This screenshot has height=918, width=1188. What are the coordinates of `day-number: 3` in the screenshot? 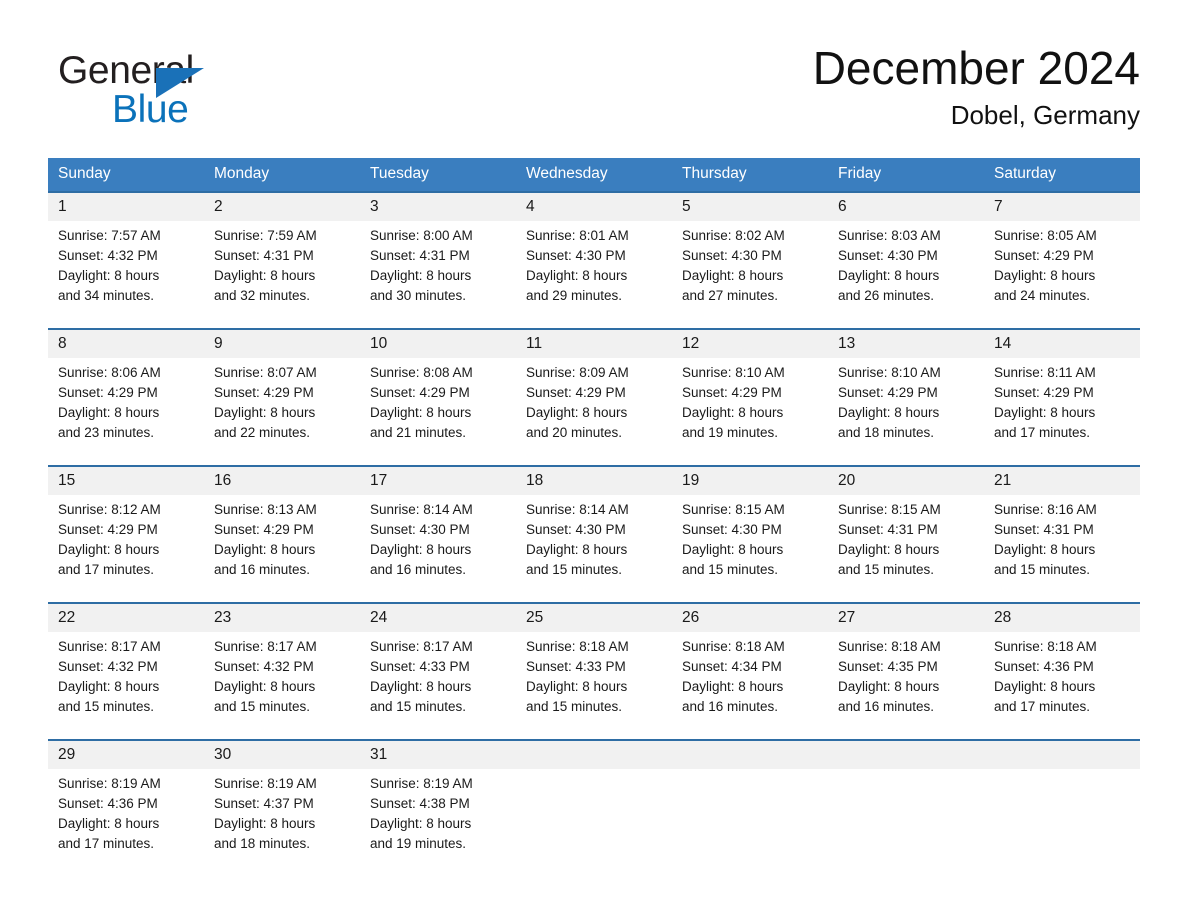 It's located at (438, 206).